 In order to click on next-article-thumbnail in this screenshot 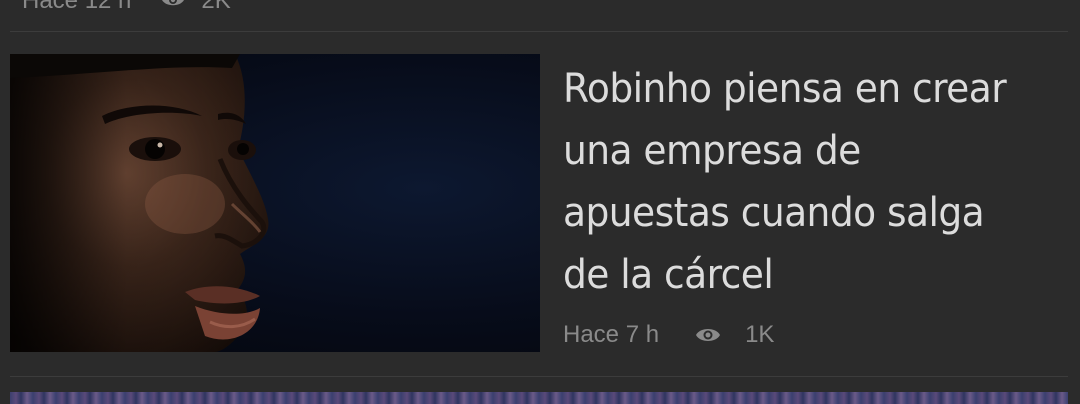, I will do `click(539, 398)`.